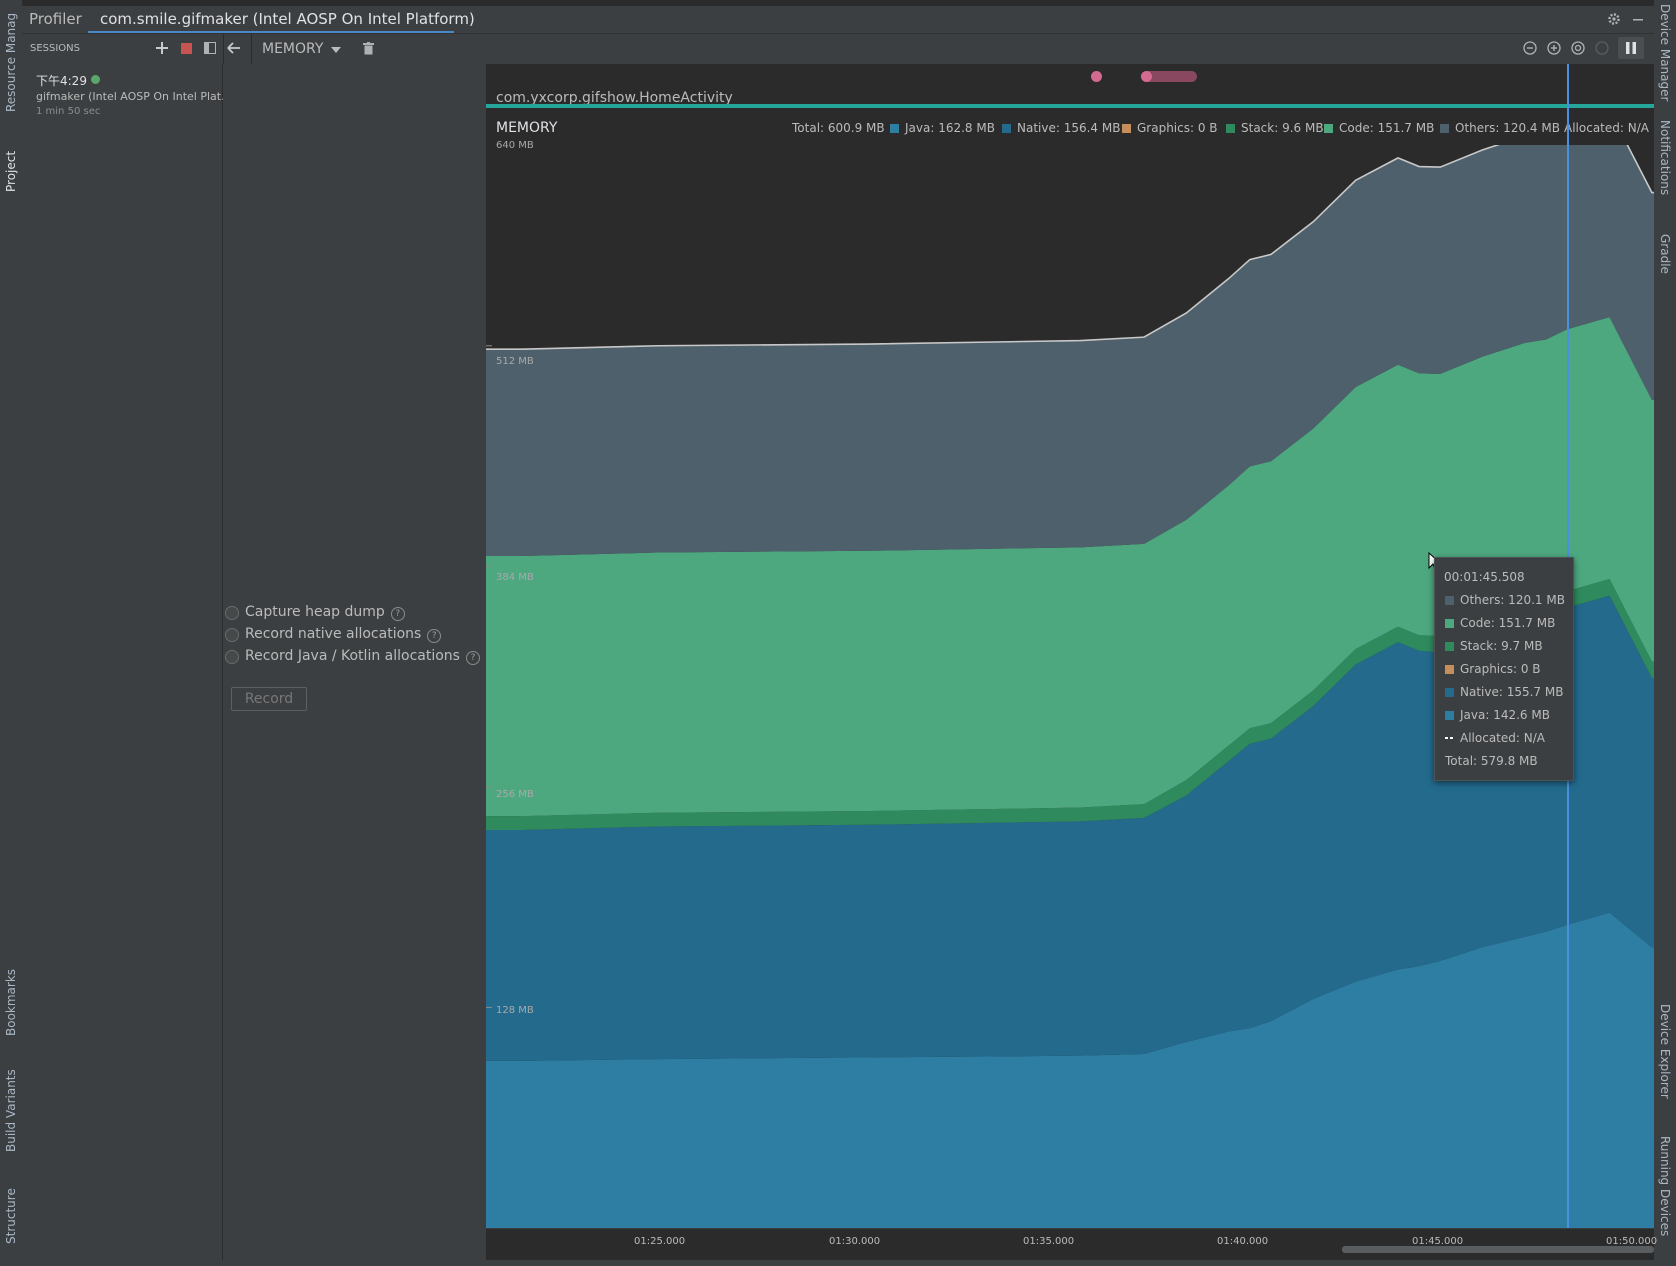  I want to click on session-duration: 1 min 50 sec, so click(68, 111).